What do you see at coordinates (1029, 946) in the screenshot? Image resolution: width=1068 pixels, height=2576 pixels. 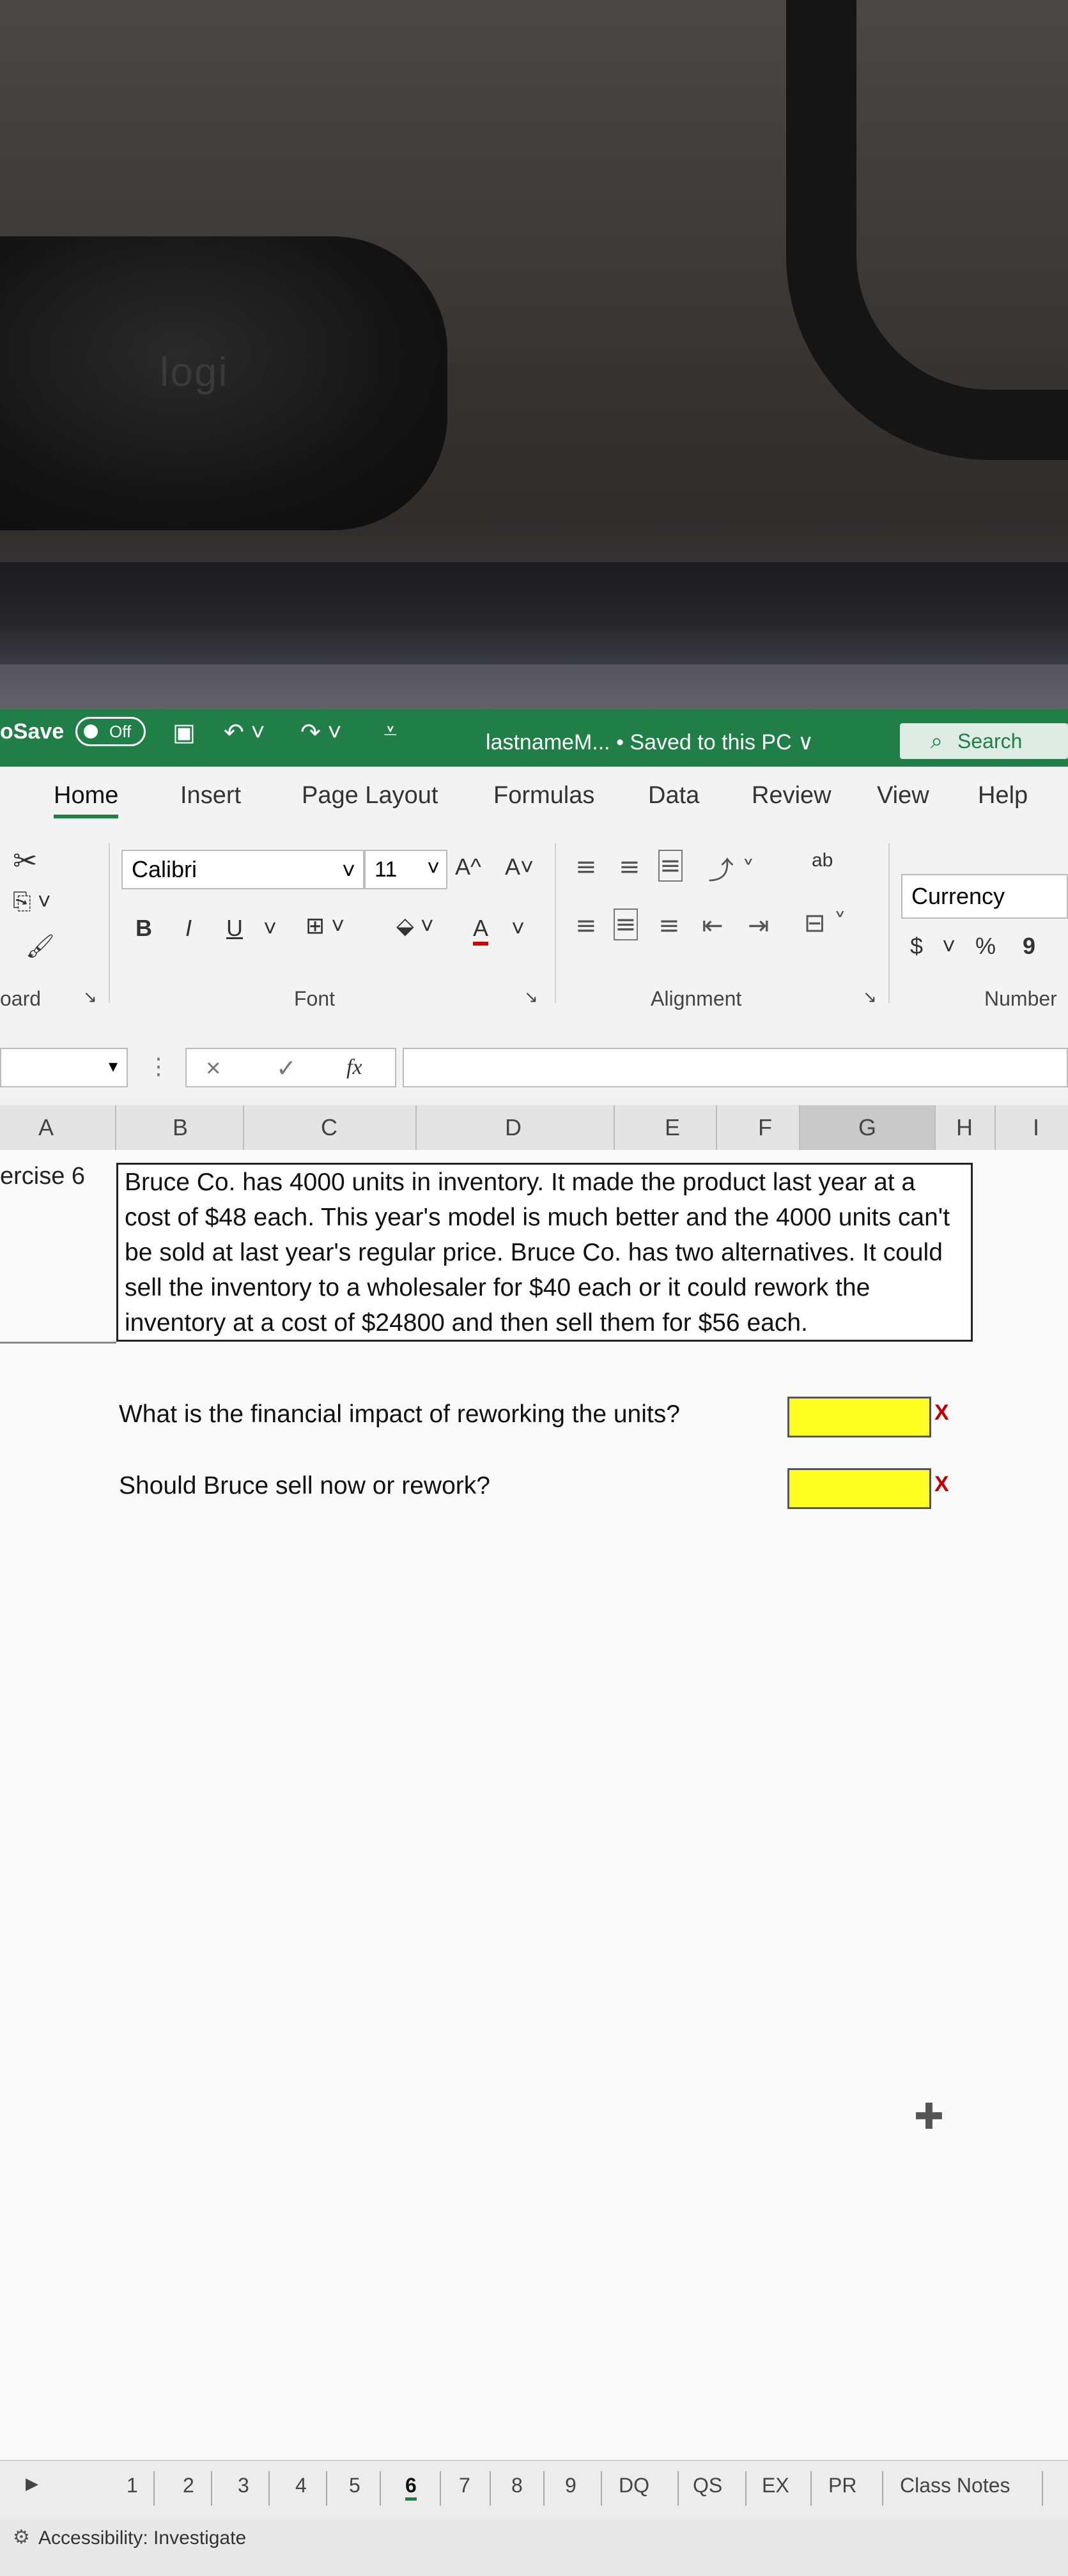 I see `comma-style-button: 9` at bounding box center [1029, 946].